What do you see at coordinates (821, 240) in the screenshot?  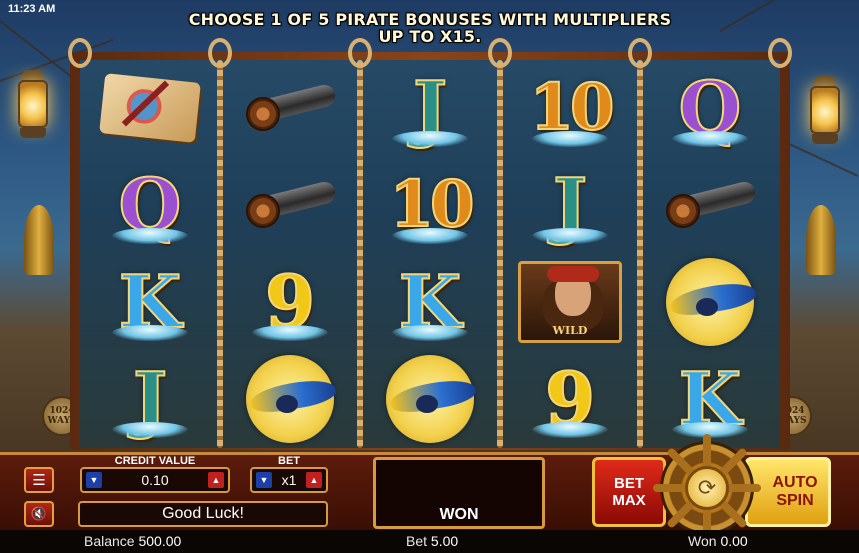 I see `deck-post-right` at bounding box center [821, 240].